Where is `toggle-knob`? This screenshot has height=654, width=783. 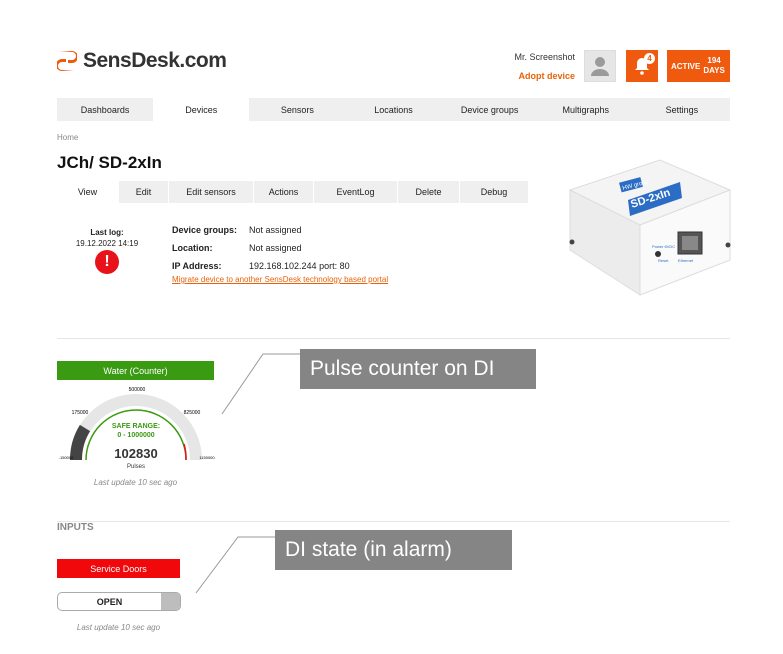
toggle-knob is located at coordinates (170, 601).